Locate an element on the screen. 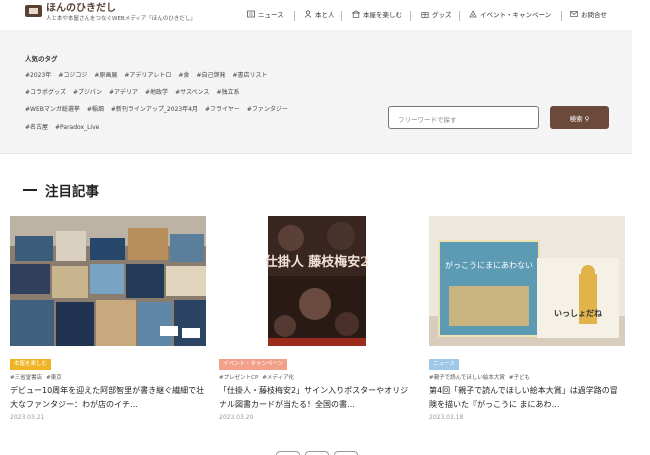 This screenshot has width=650, height=455. nav-contact: お問合せ is located at coordinates (588, 14).